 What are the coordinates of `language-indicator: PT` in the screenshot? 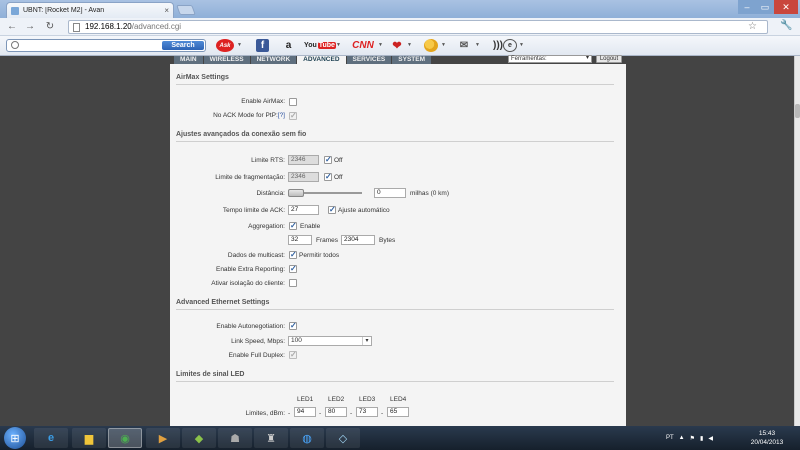 It's located at (670, 438).